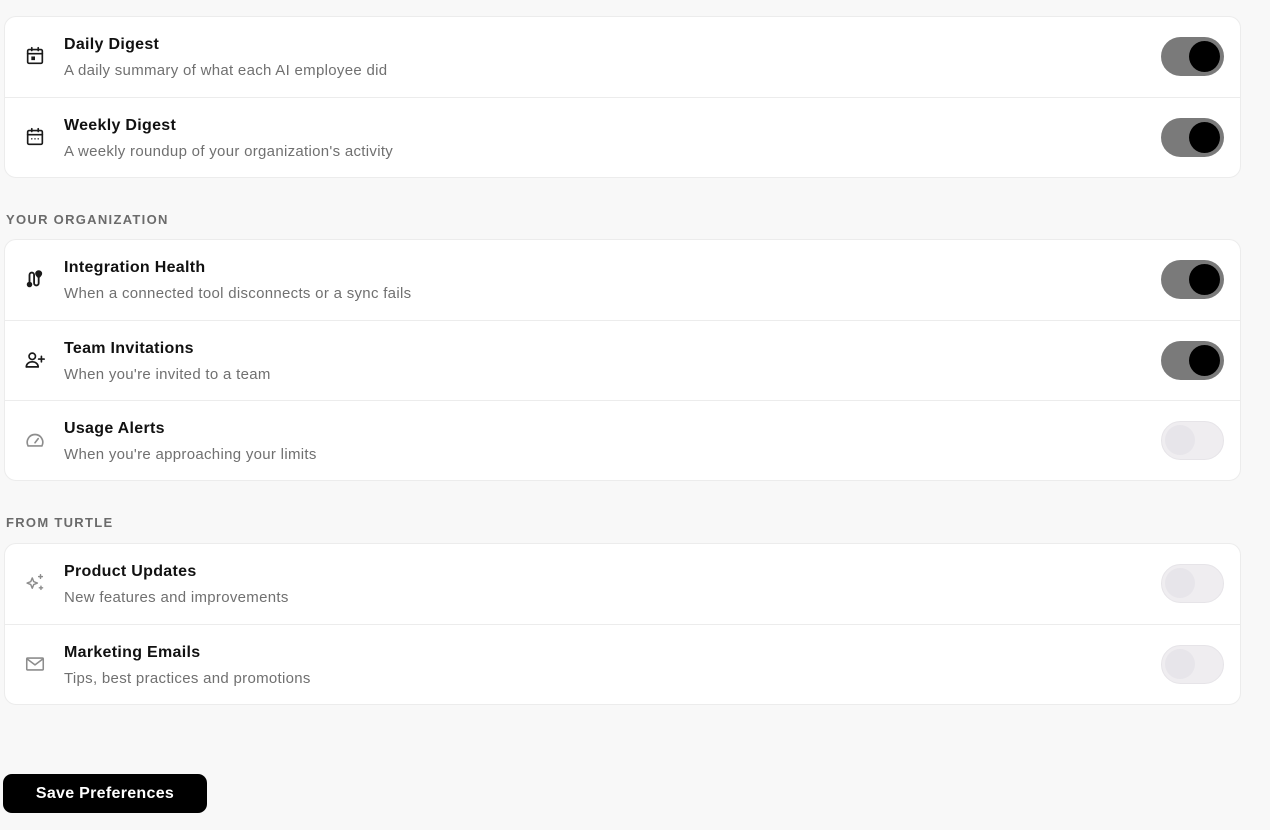 This screenshot has width=1270, height=830. I want to click on integration-health-toggle, so click(1192, 279).